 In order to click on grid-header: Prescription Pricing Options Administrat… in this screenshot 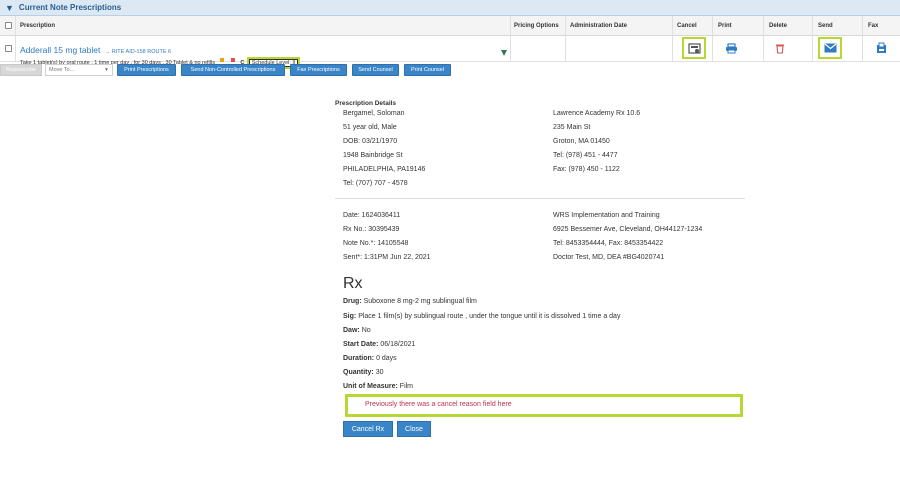, I will do `click(450, 26)`.